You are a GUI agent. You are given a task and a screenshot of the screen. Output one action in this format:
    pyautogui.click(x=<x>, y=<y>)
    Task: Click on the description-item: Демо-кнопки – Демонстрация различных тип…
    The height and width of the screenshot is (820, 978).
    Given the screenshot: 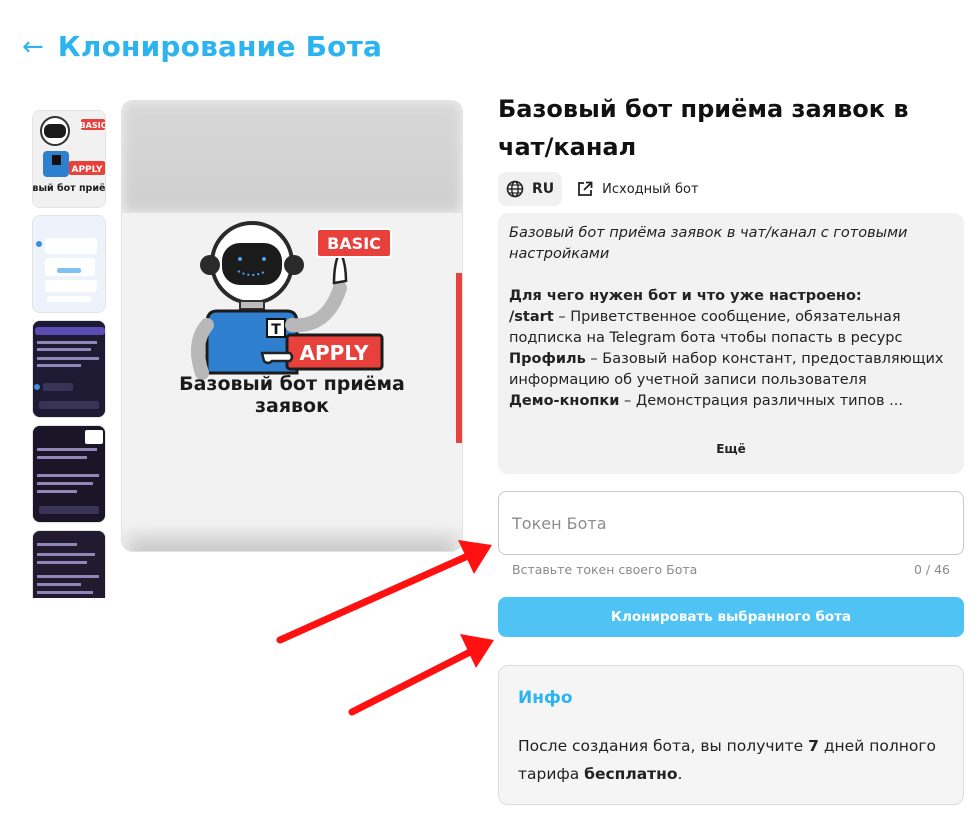 What is the action you would take?
    pyautogui.click(x=731, y=401)
    